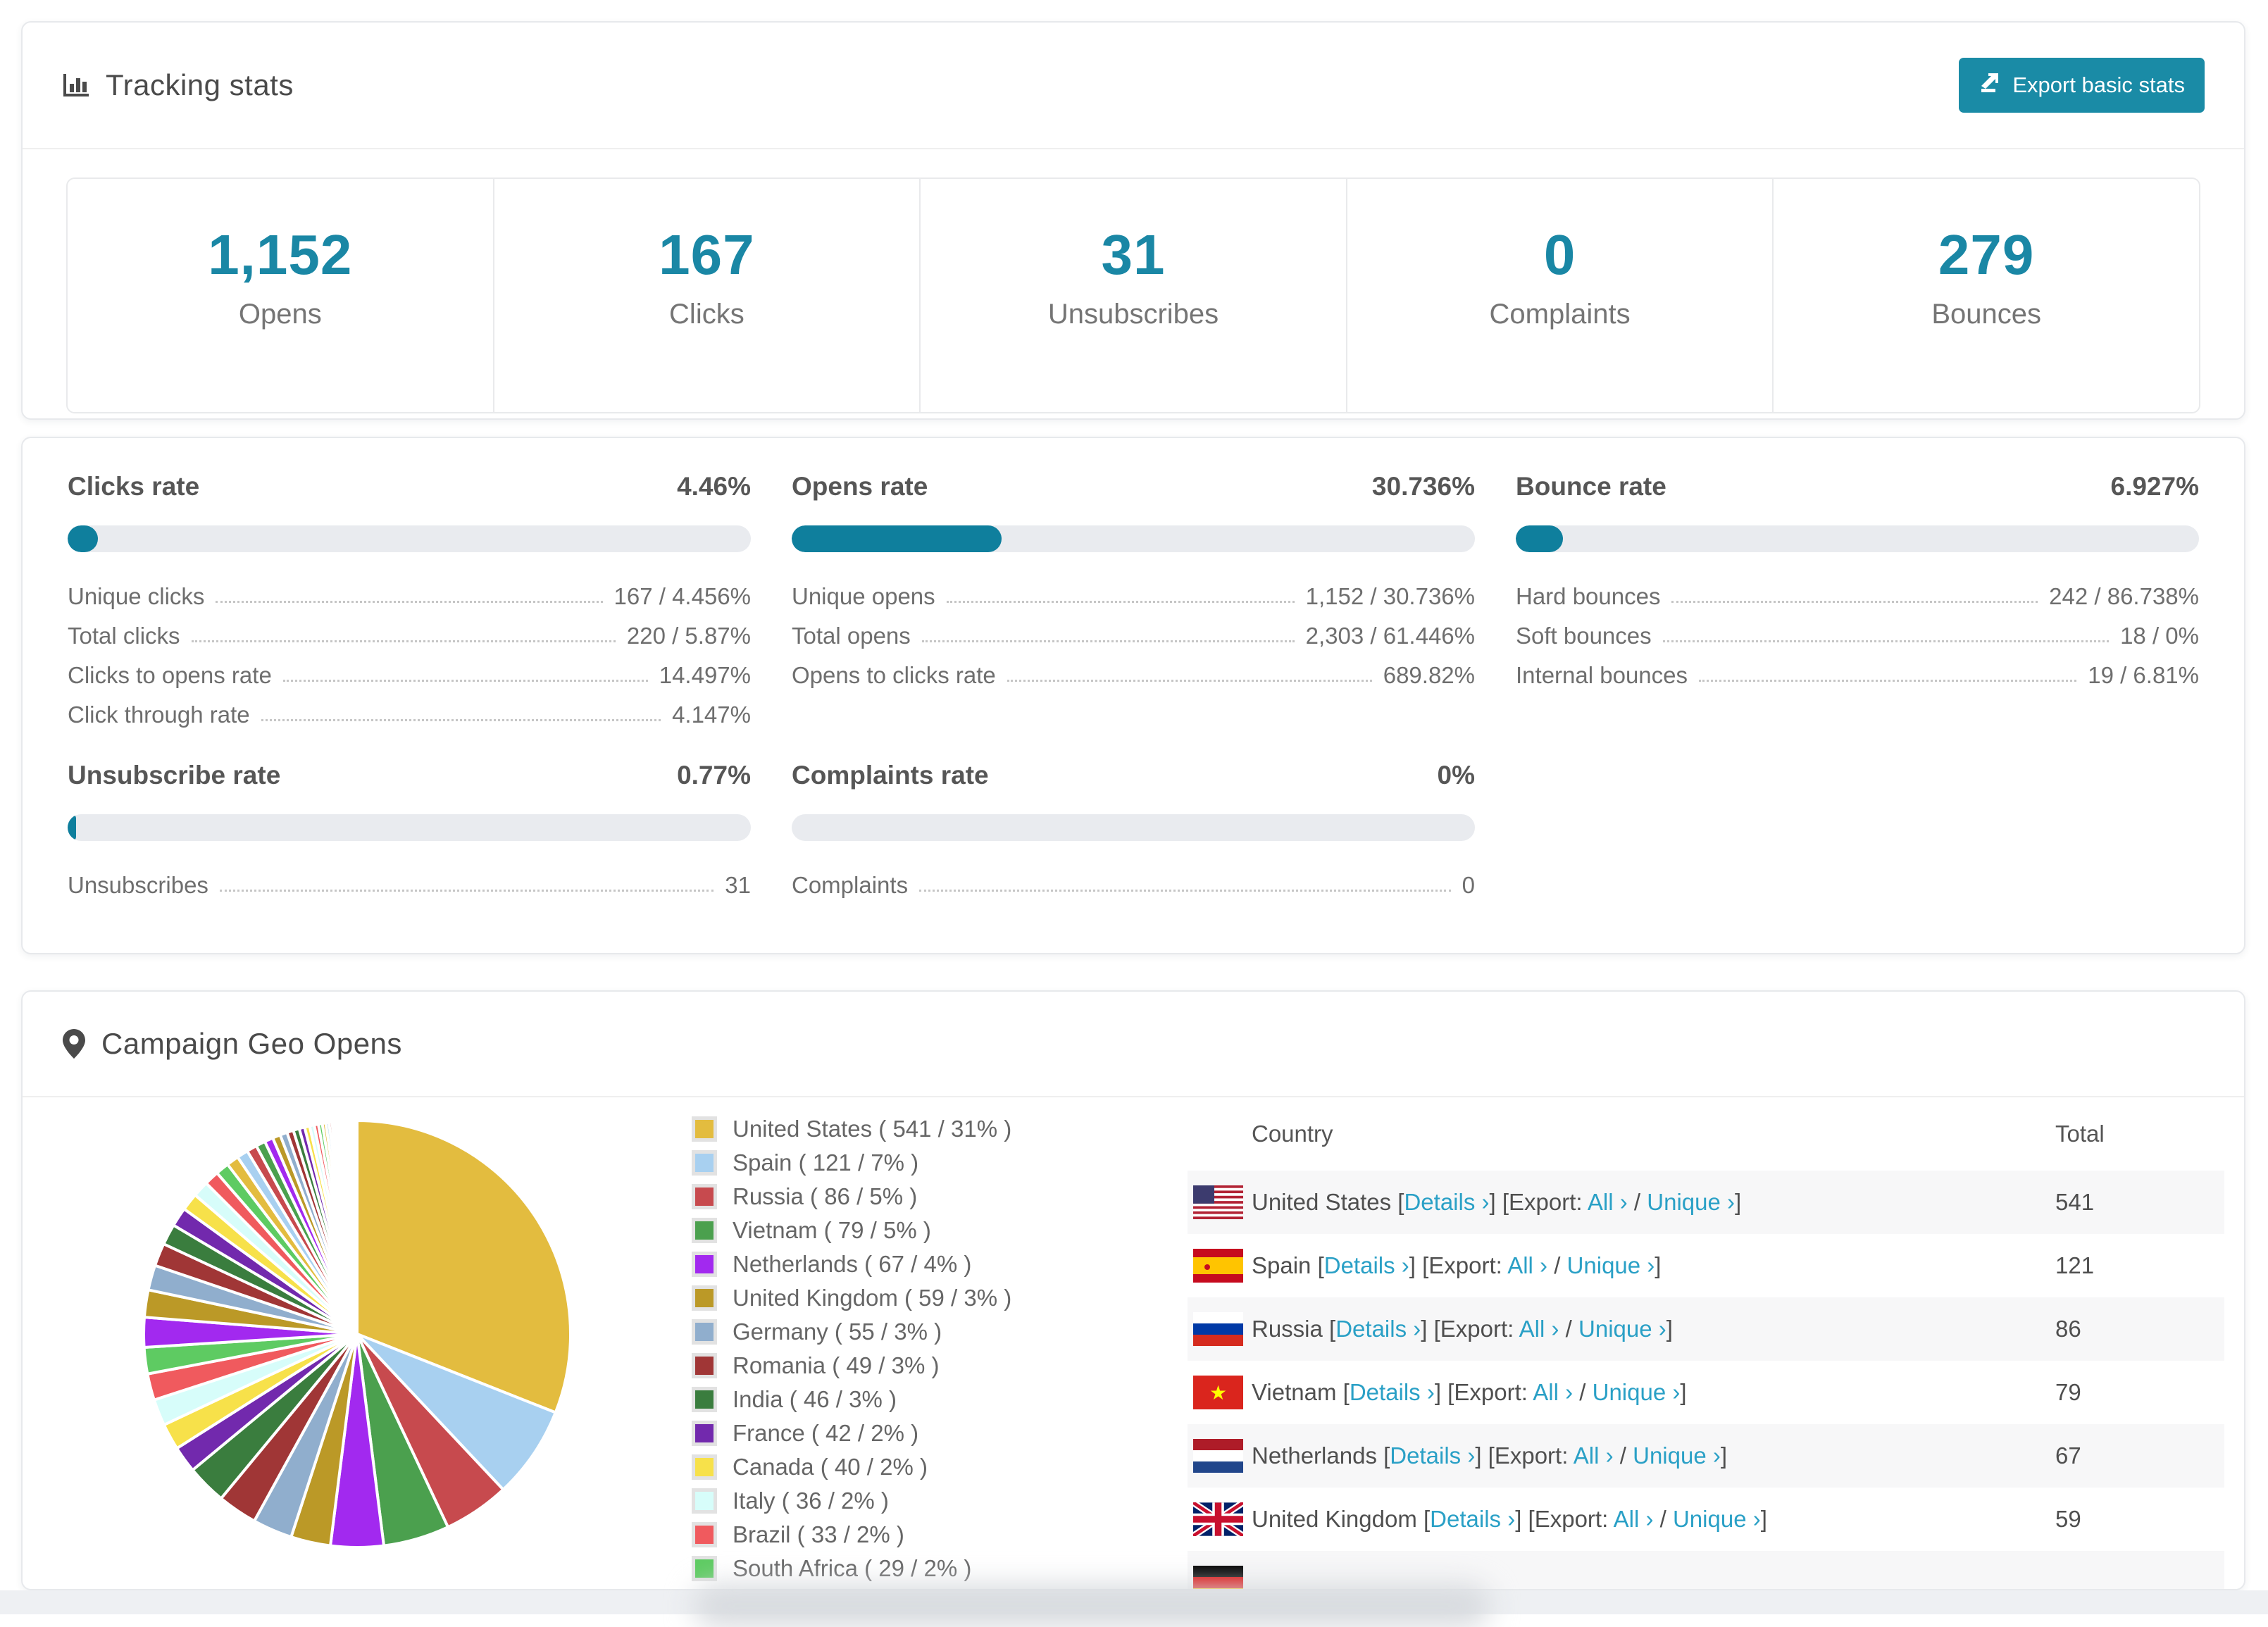  I want to click on rate-detail-label: Total clicks, so click(124, 636).